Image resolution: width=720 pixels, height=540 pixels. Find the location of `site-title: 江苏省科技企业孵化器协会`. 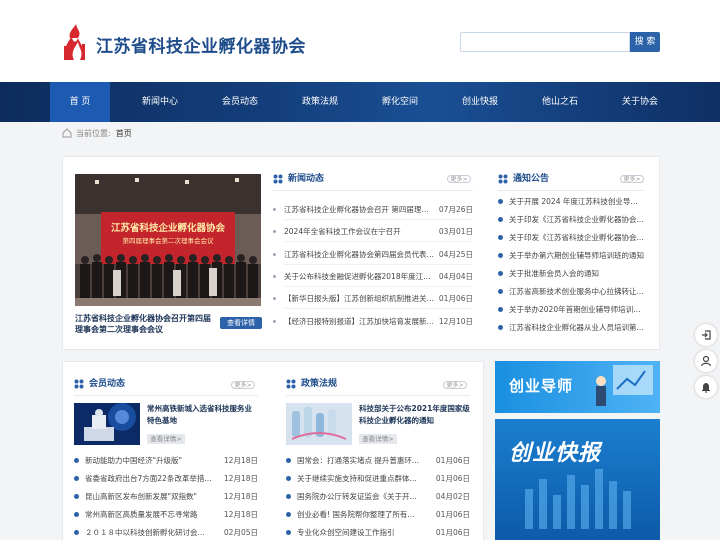

site-title: 江苏省科技企业孵化器协会 is located at coordinates (201, 44).